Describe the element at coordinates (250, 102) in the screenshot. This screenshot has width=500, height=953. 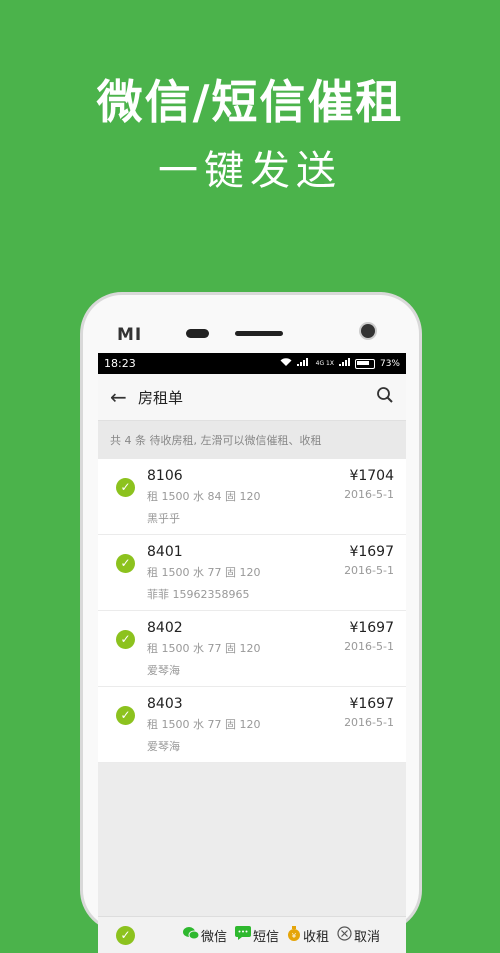
I see `promo-headline: 微信/短信催租` at that location.